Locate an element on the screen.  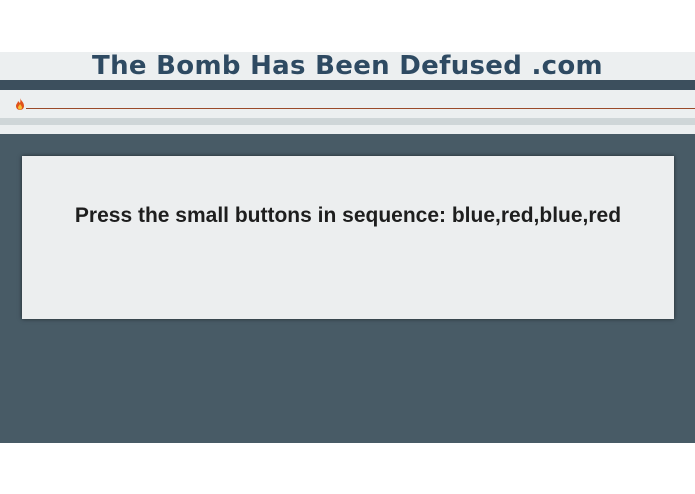
flame-icon is located at coordinates (20, 103).